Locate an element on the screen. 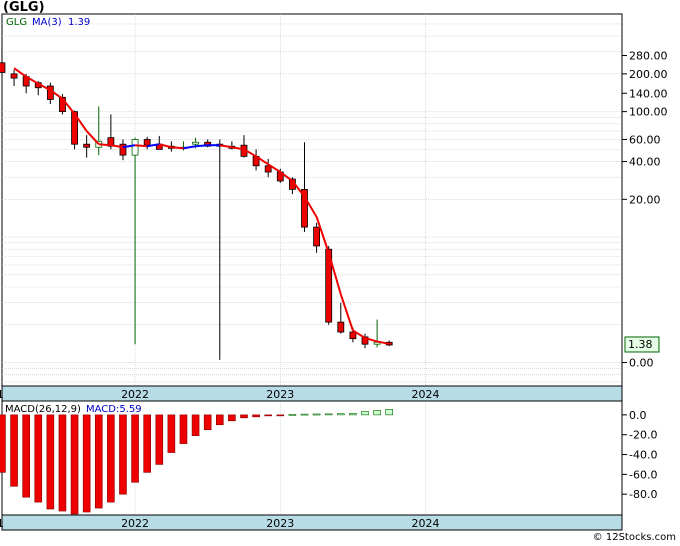  macd-x-axis is located at coordinates (312, 522).